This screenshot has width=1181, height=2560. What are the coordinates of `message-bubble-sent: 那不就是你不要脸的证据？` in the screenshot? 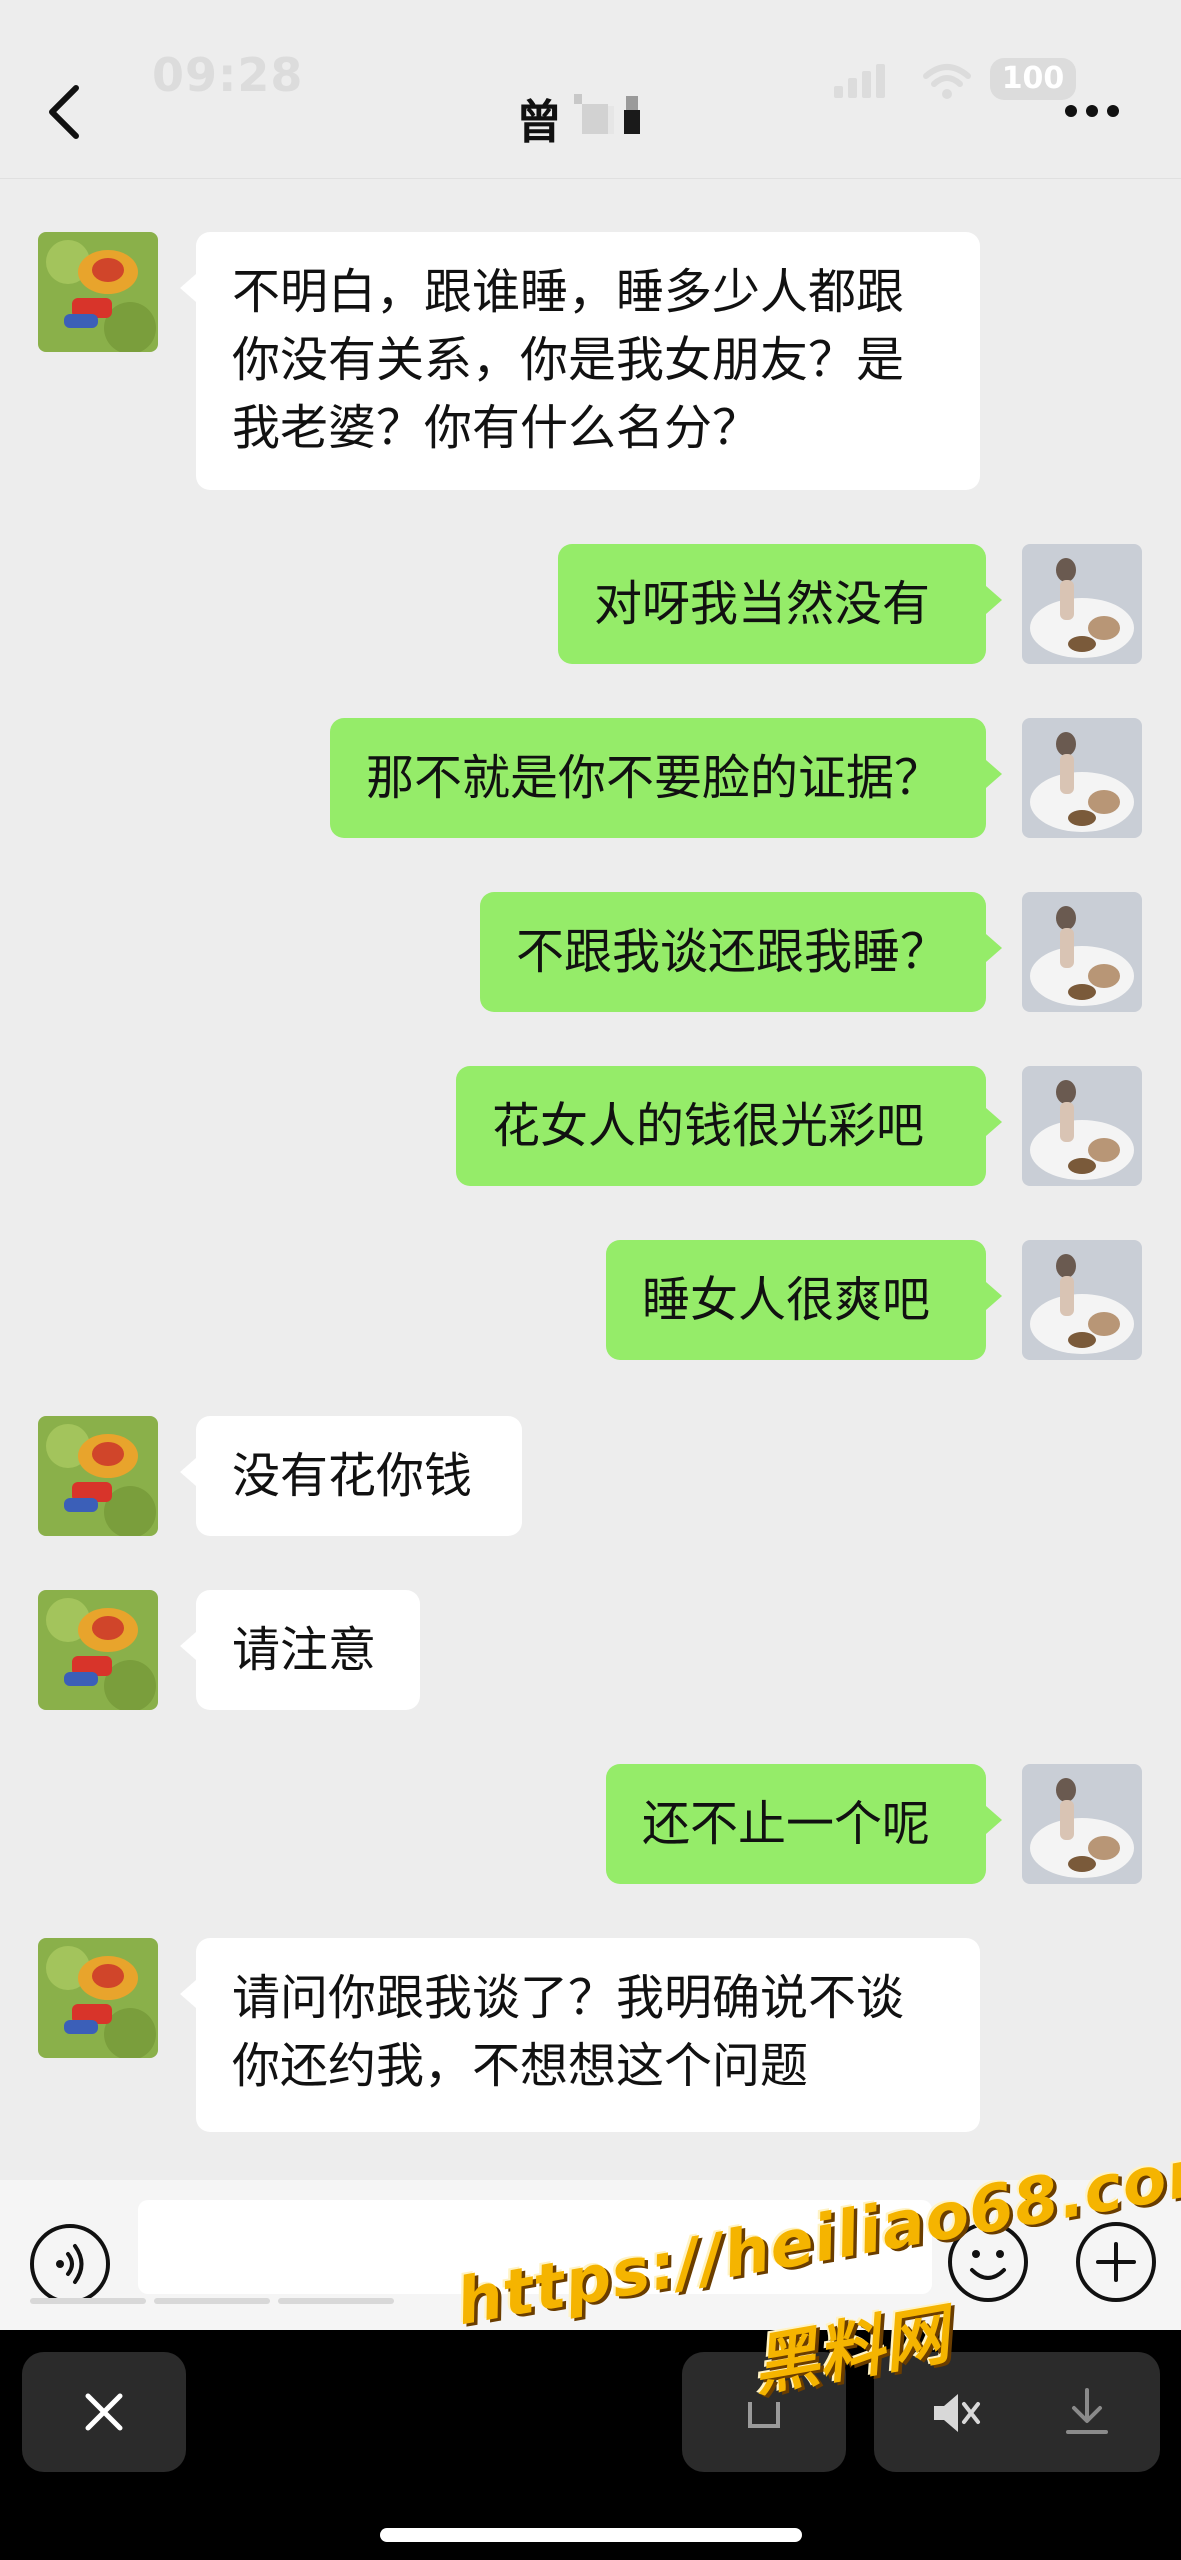 It's located at (666, 778).